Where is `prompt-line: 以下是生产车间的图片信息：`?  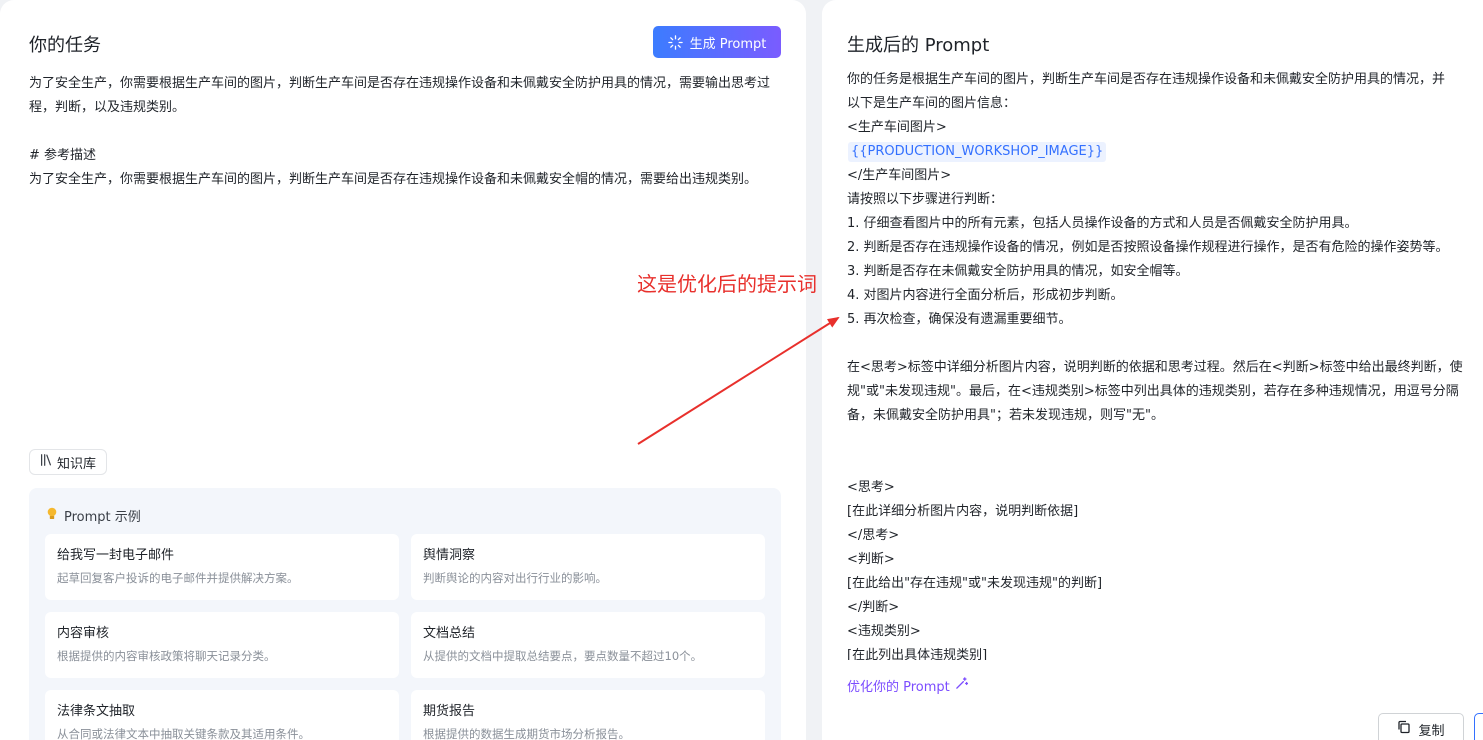
prompt-line: 以下是生产车间的图片信息： is located at coordinates (1165, 104).